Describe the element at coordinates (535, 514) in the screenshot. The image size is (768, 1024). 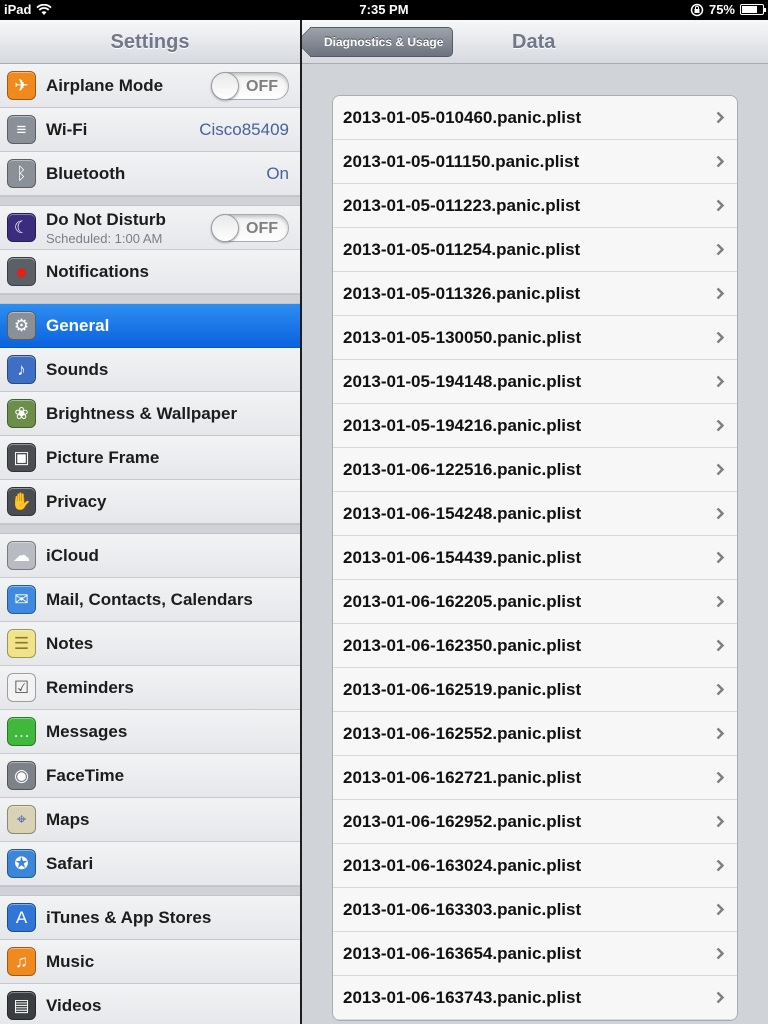
I see `file-row: 2013-01-06-154248.panic.plist` at that location.